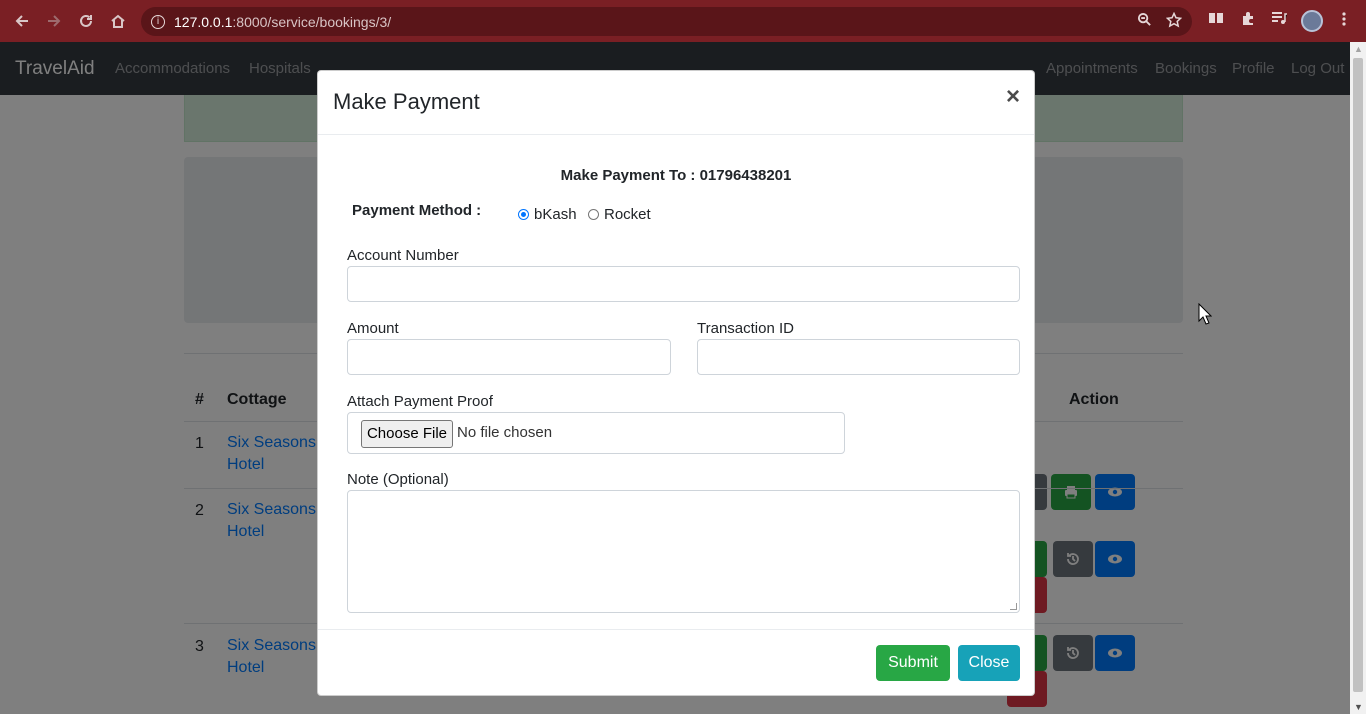 The width and height of the screenshot is (1366, 714). What do you see at coordinates (283, 21) in the screenshot?
I see `url-text: 127.0.0.1:8000/service/bookings/3/` at bounding box center [283, 21].